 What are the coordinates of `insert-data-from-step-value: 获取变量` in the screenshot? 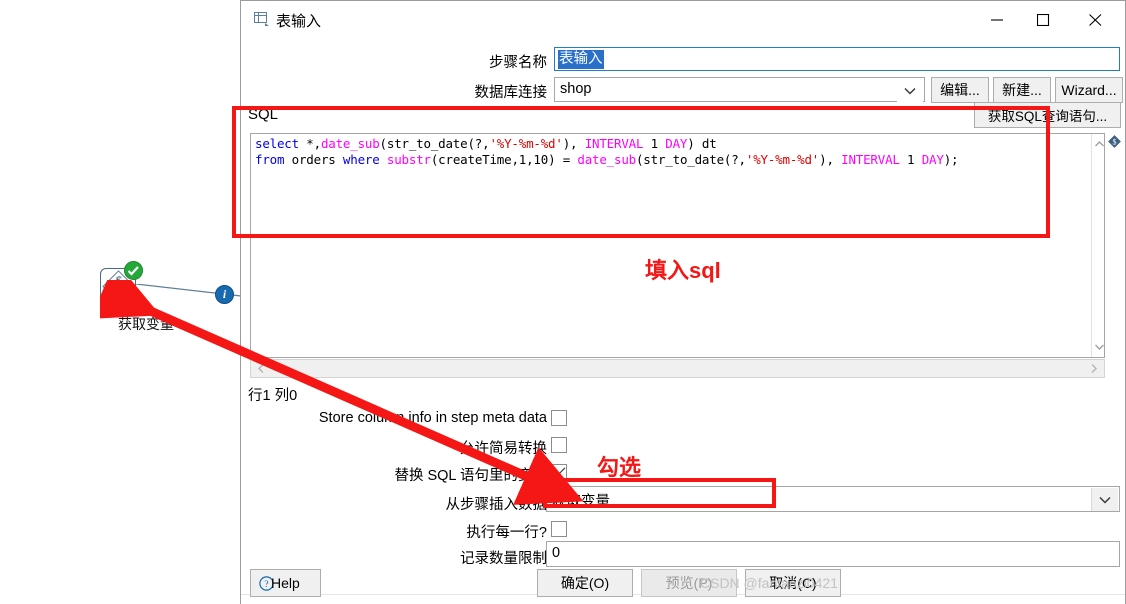 It's located at (581, 502).